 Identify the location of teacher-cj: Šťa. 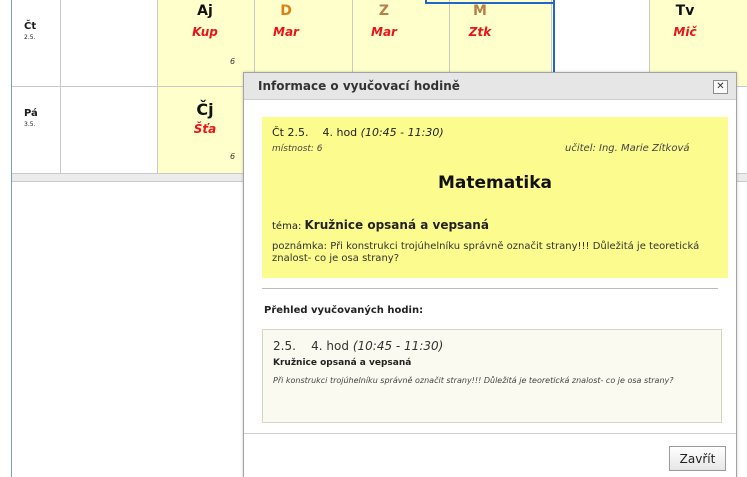
(205, 129).